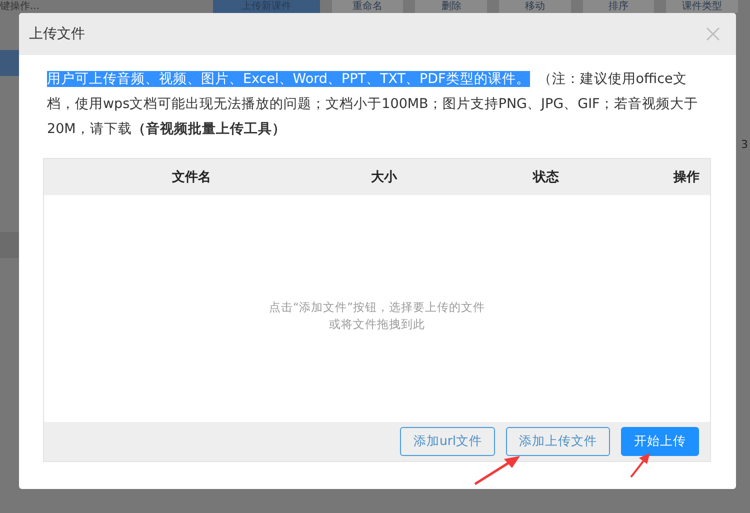 The height and width of the screenshot is (513, 750). I want to click on table-cell: 3, so click(744, 144).